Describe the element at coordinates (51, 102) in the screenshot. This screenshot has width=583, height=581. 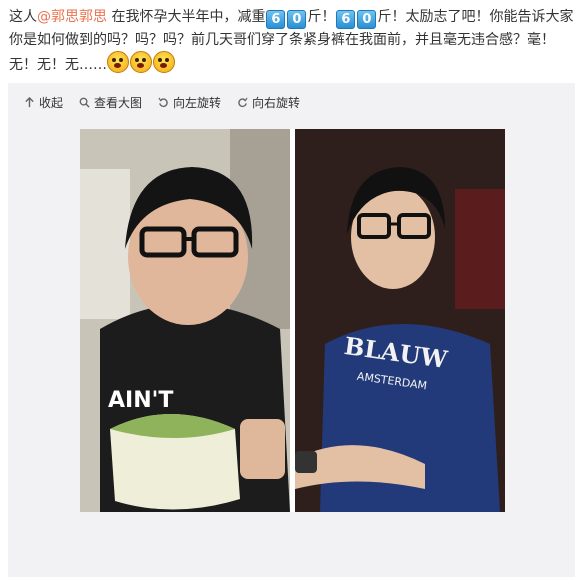
I see `collapse-label: 收起` at that location.